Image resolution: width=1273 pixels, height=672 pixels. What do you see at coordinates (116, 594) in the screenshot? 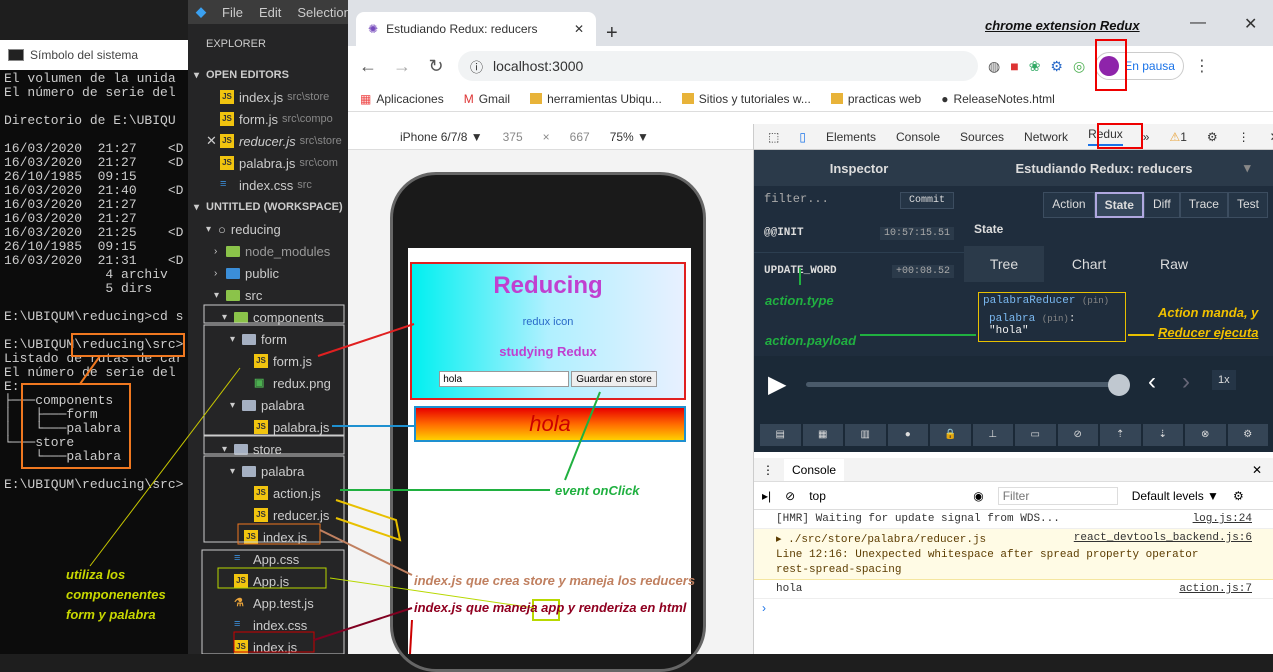
I see `annotation-componentes: componenentes` at bounding box center [116, 594].